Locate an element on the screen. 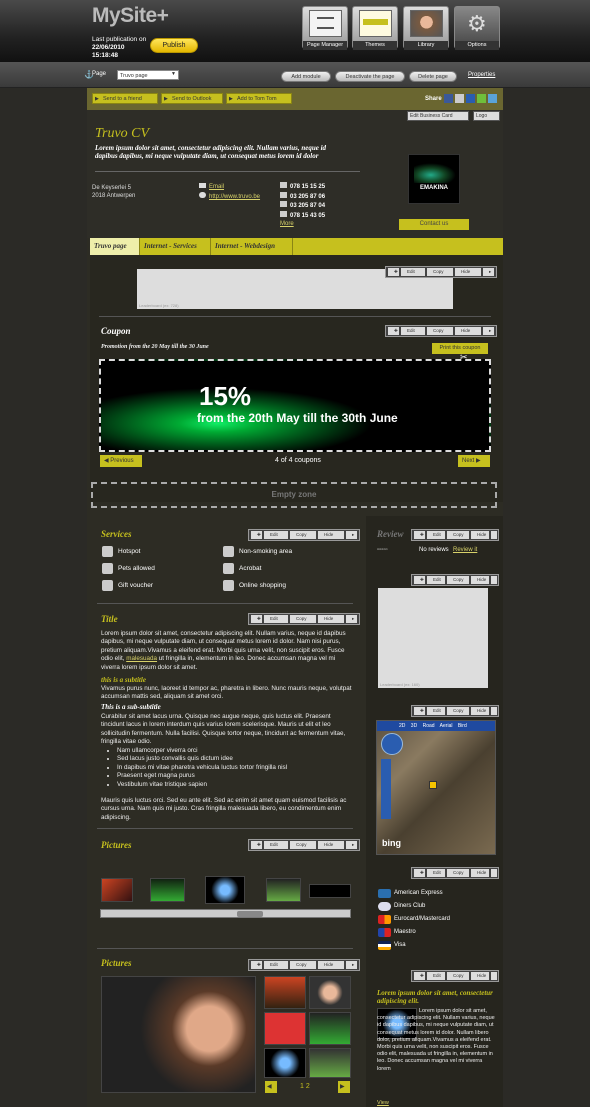 Image resolution: width=590 pixels, height=1107 pixels. gallery-next-button: ▶ is located at coordinates (344, 1087).